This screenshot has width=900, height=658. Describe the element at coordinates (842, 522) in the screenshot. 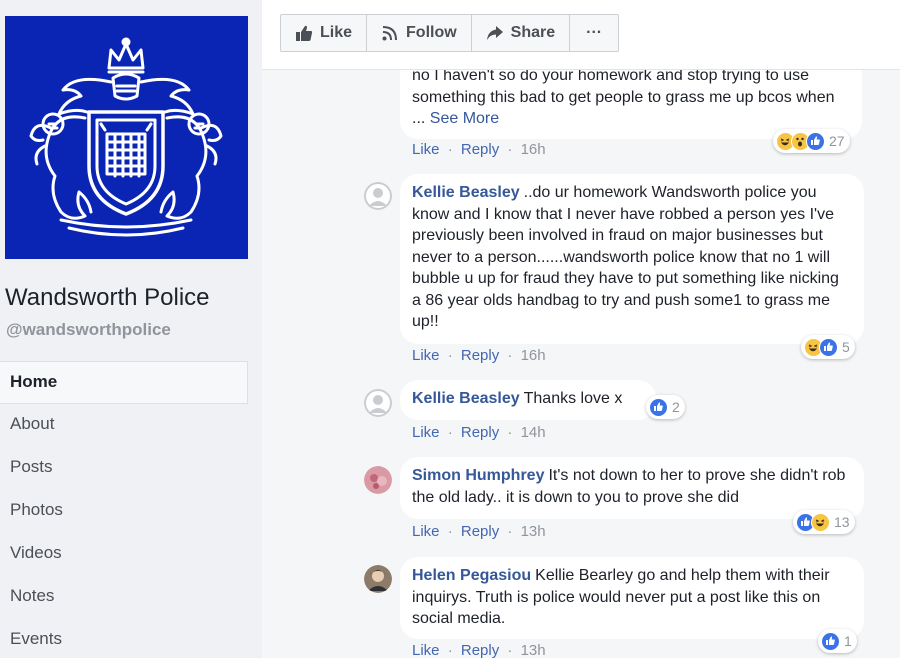

I see `reaction-count: 13` at that location.